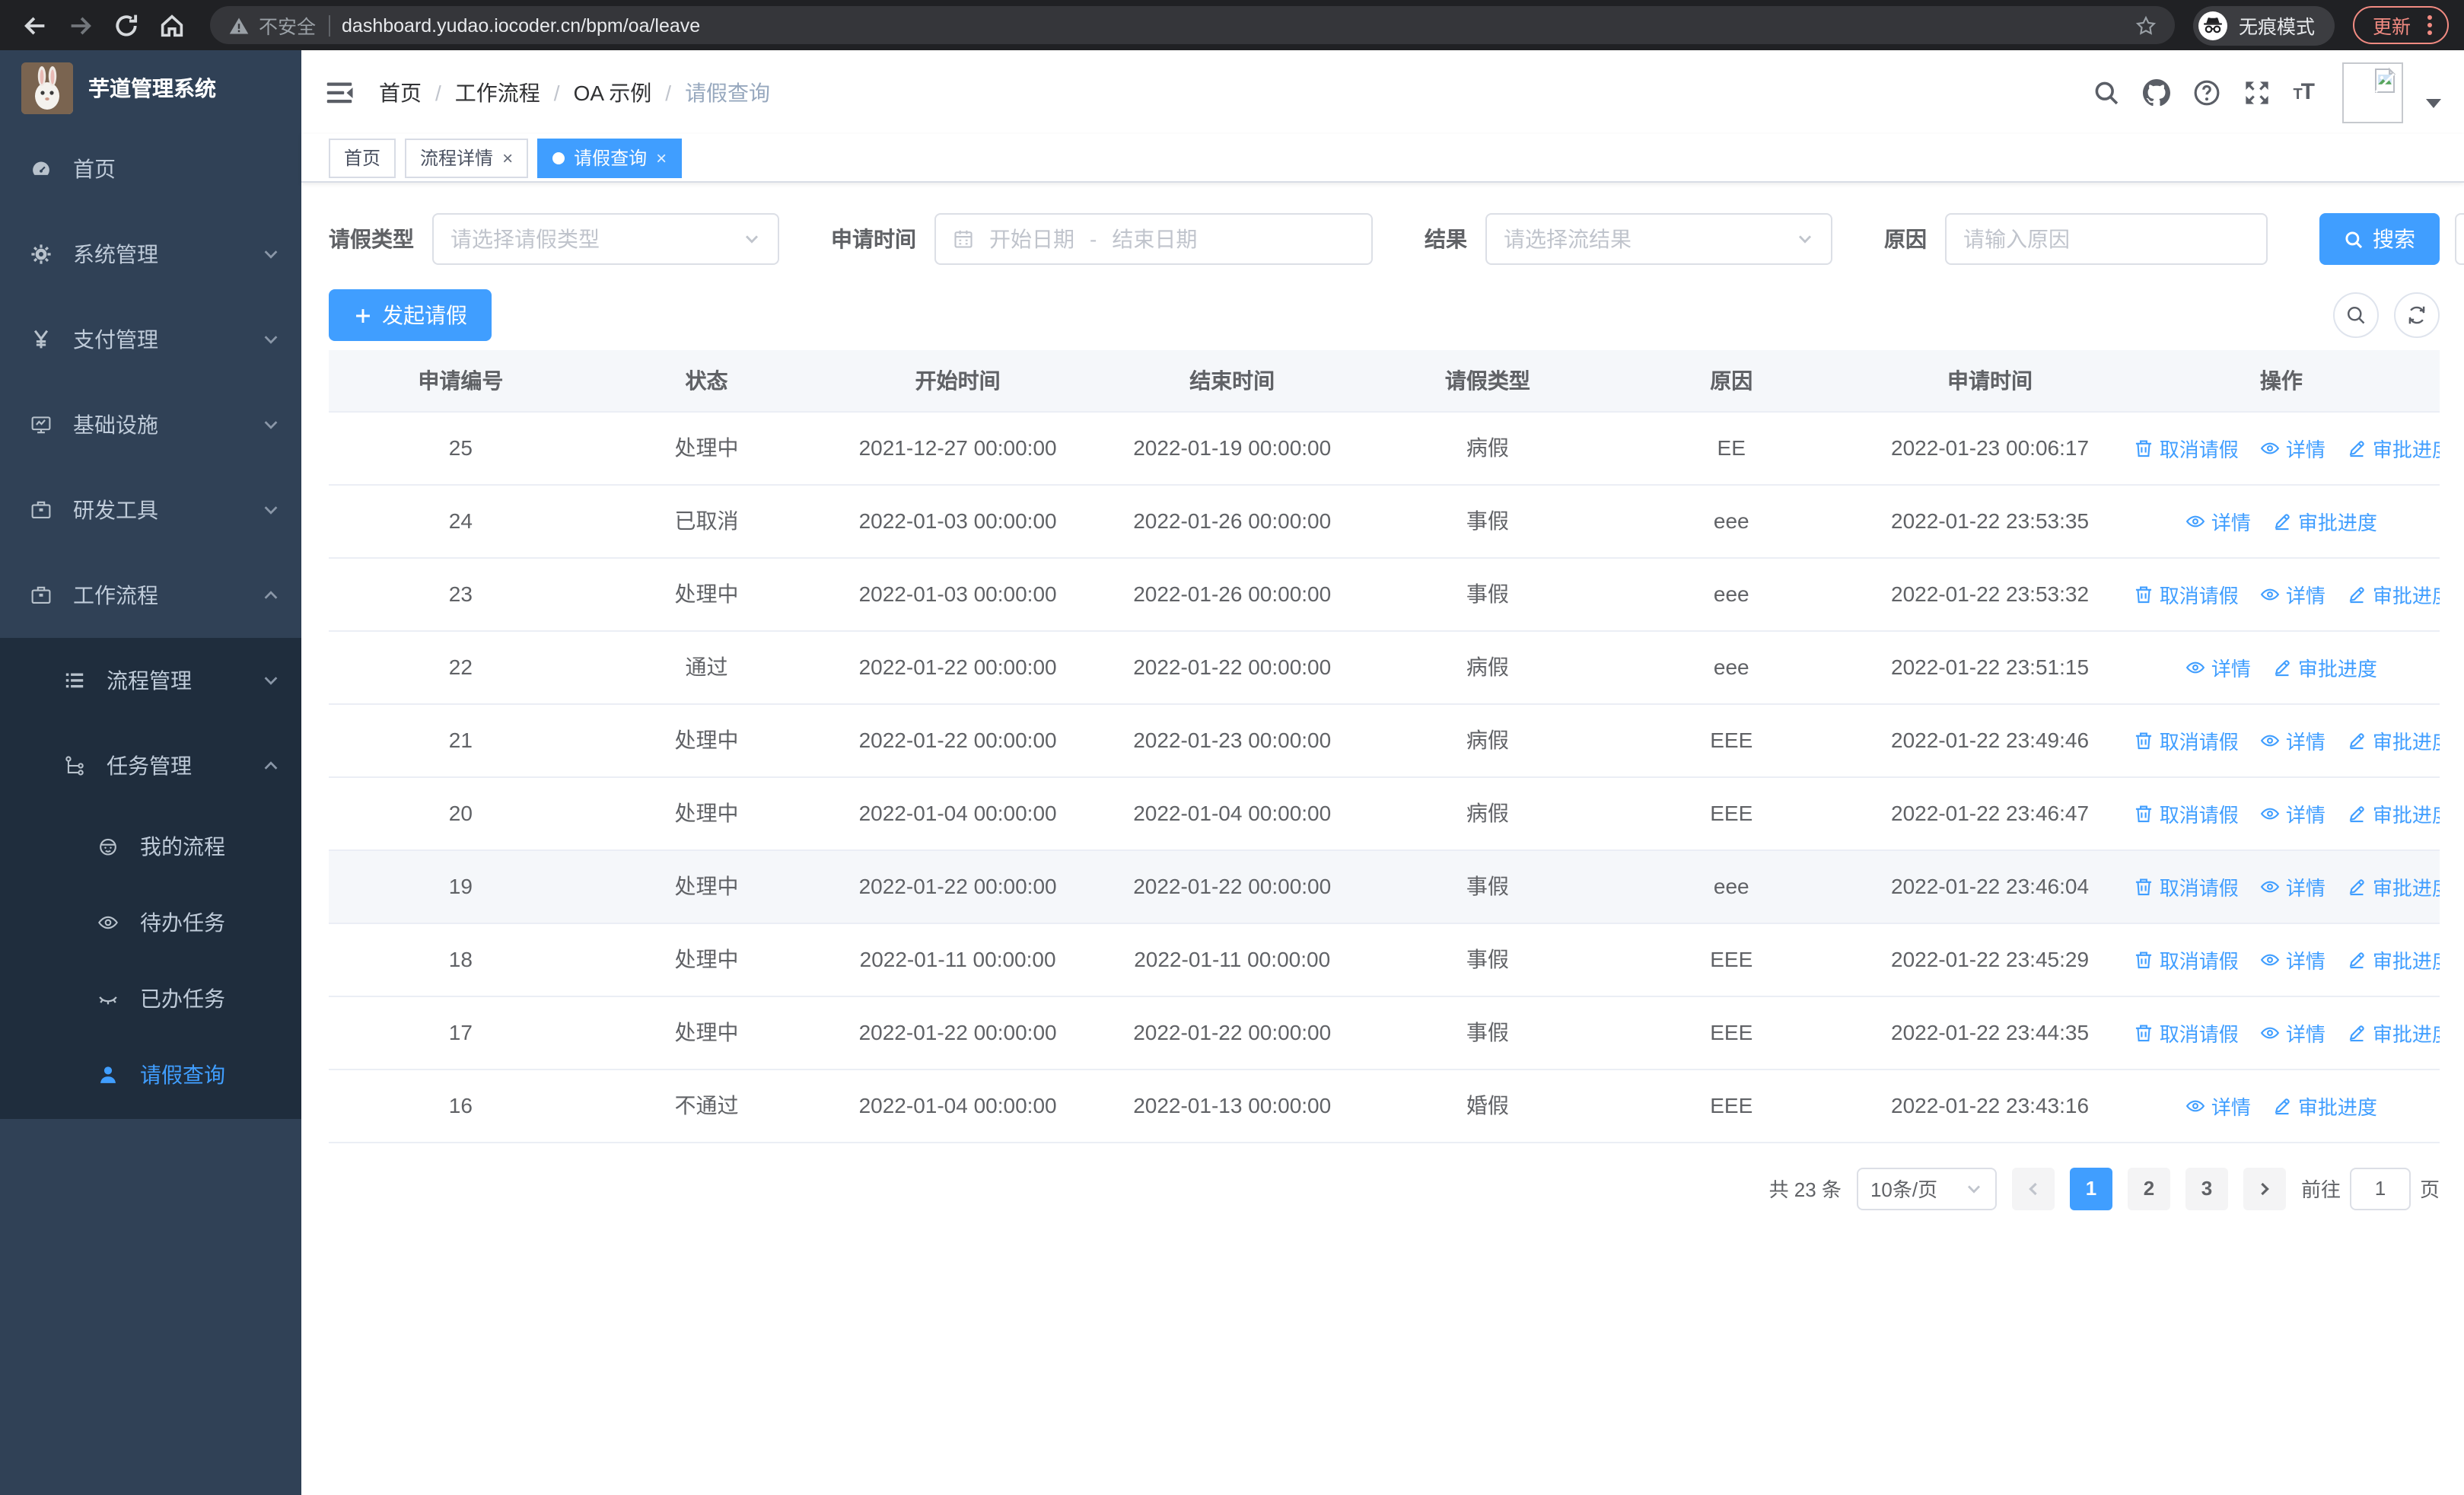  Describe the element at coordinates (150, 999) in the screenshot. I see `sidebar-item-done-tasks: 已办任务` at that location.